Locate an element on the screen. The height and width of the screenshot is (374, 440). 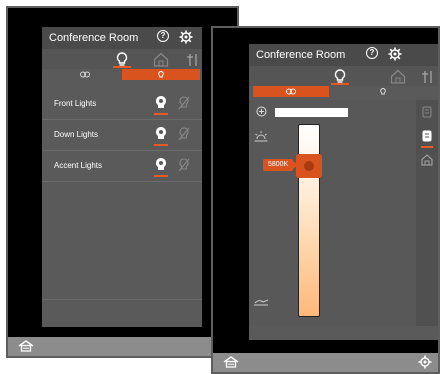
light-row: Down Lights is located at coordinates (122, 135).